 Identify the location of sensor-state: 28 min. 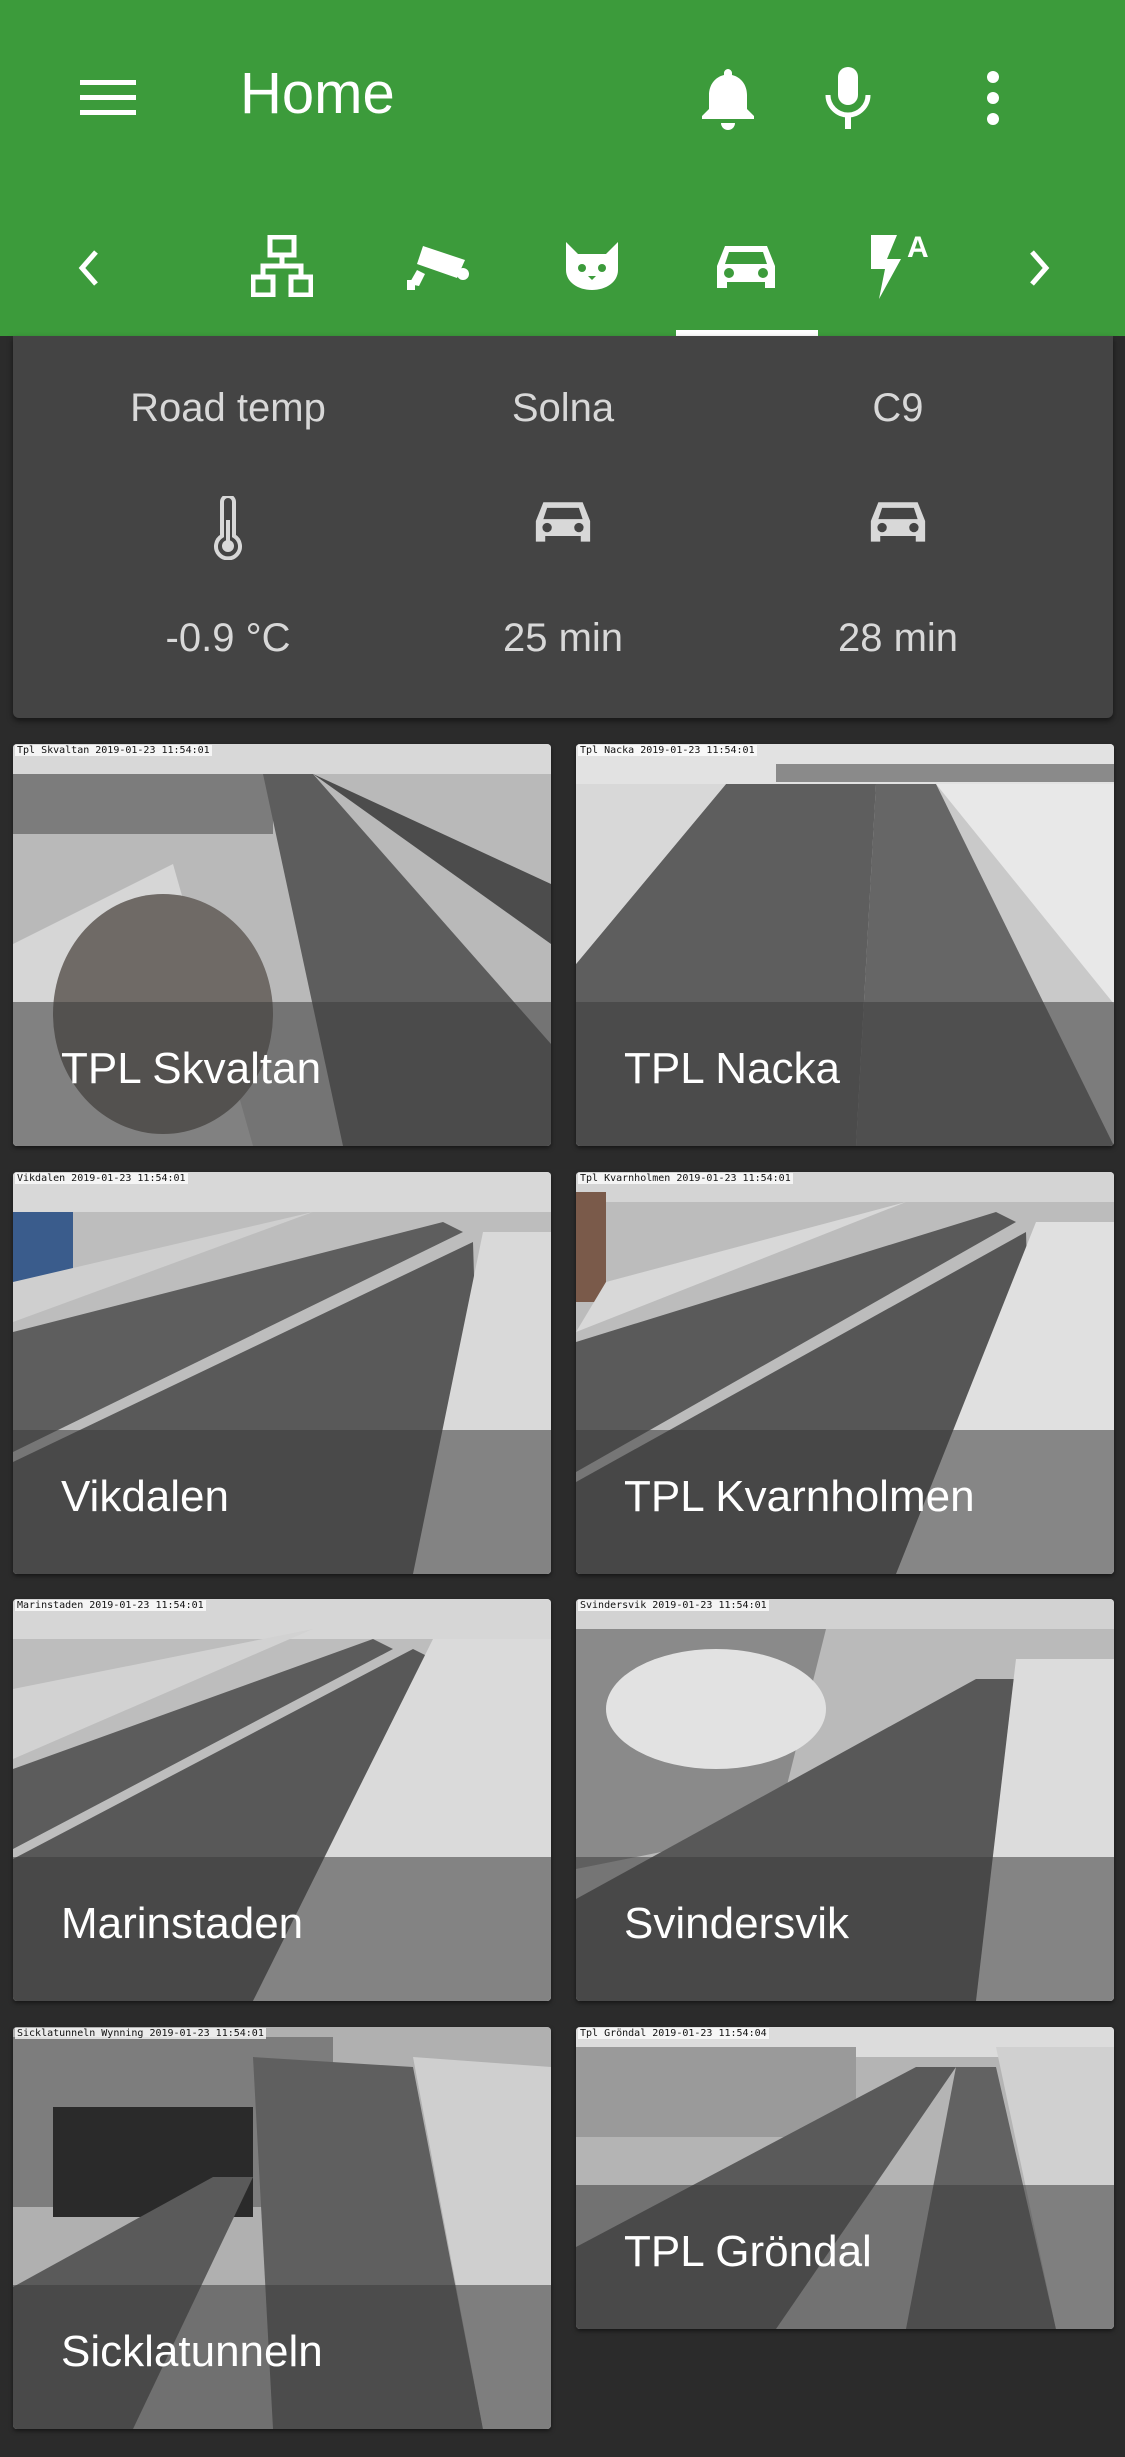
(898, 638).